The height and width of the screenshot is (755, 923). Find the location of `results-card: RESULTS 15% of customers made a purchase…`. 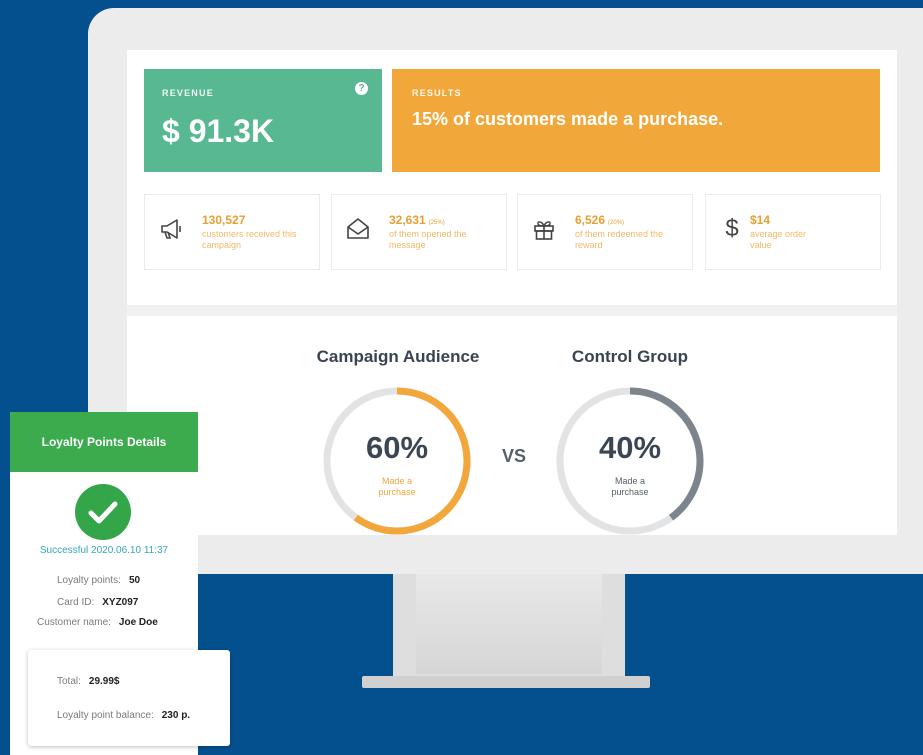

results-card: RESULTS 15% of customers made a purchase… is located at coordinates (636, 120).